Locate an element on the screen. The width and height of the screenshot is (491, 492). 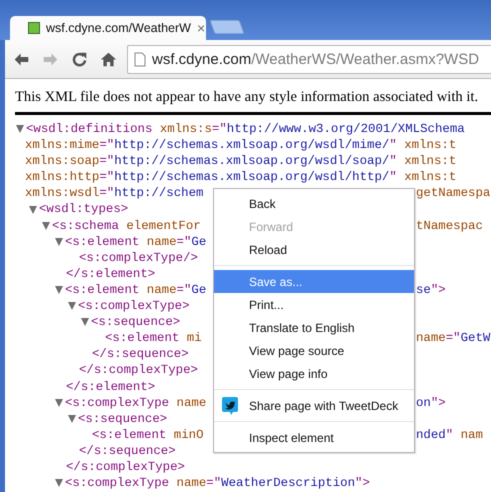
code-line: tNamespac is located at coordinates (449, 226).